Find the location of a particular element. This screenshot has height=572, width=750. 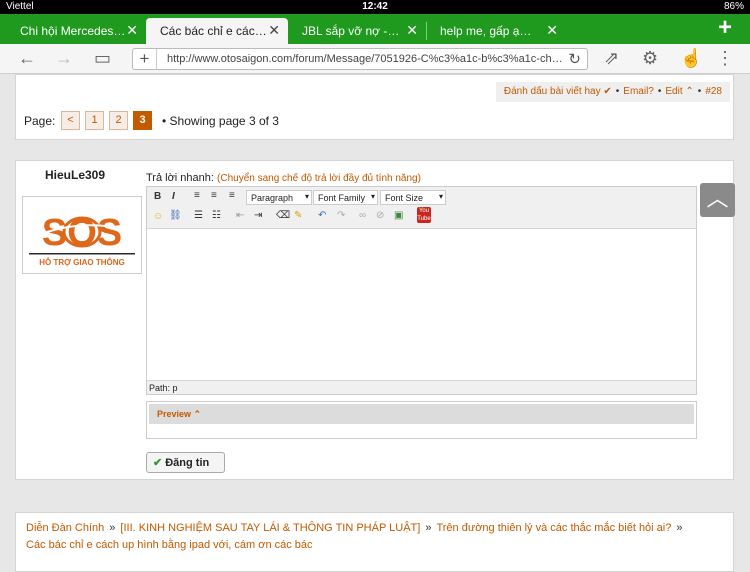

reload-icon: ↻ is located at coordinates (574, 59).